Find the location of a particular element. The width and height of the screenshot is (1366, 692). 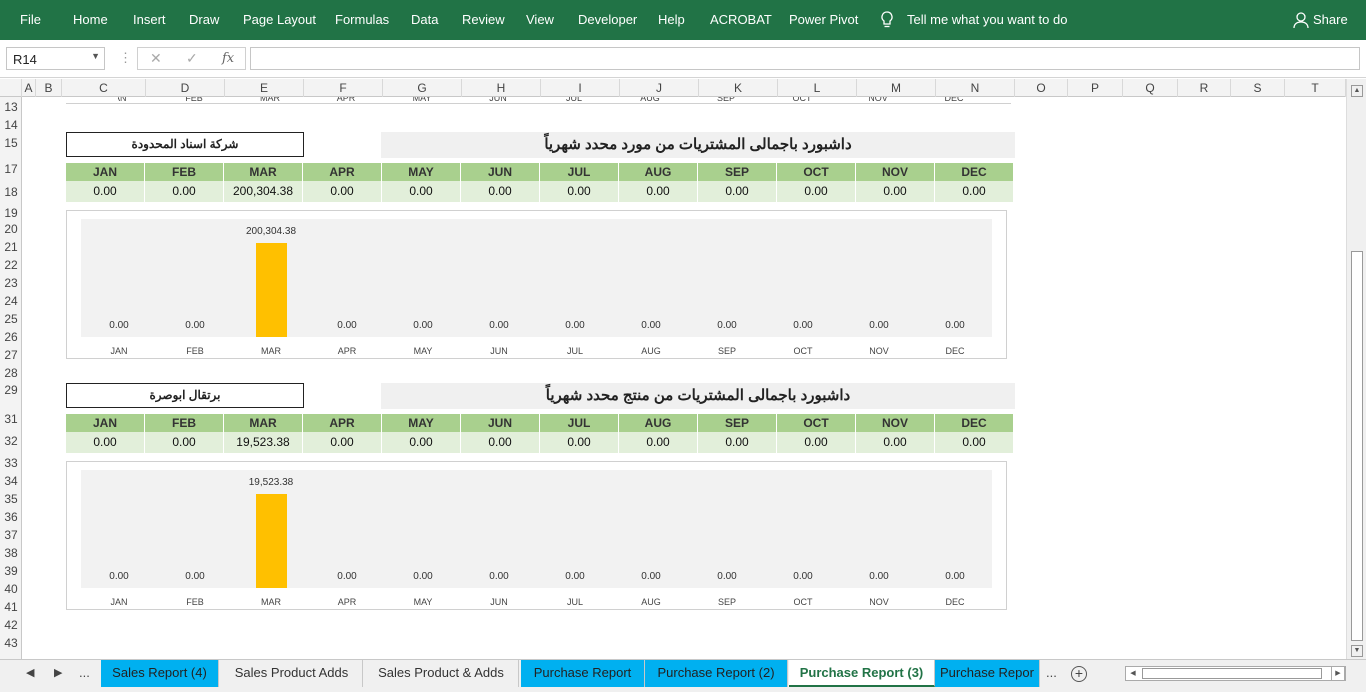

dashboard1-value-may: 0.00 is located at coordinates (421, 191).